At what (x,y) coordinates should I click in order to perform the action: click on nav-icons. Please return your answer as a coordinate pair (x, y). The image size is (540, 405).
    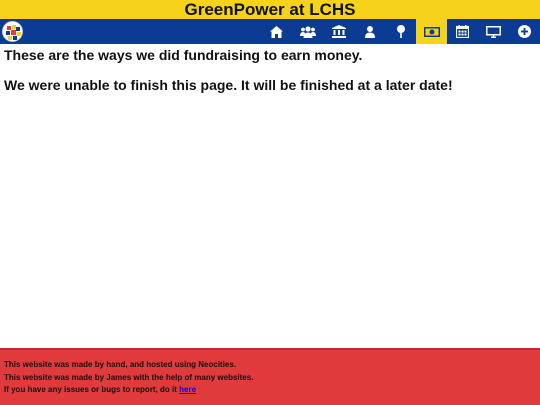
    Looking at the image, I should click on (400, 31).